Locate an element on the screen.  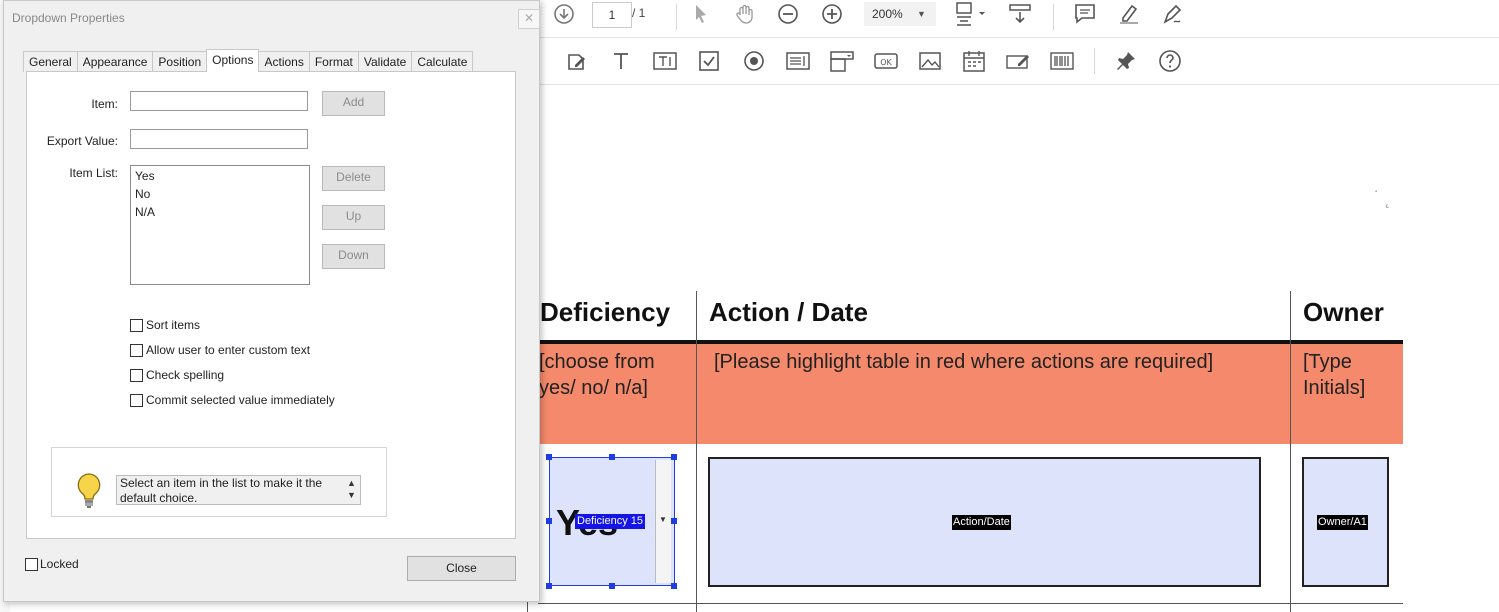
tab-calculate: Calculate is located at coordinates (442, 61).